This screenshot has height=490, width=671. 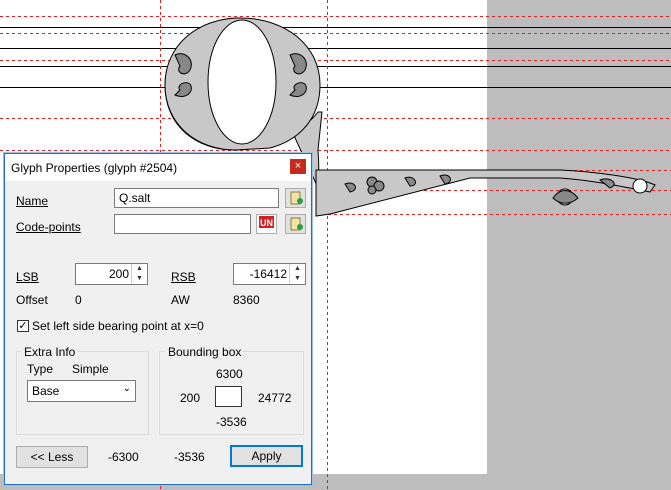 I want to click on close-button: ×, so click(x=298, y=166).